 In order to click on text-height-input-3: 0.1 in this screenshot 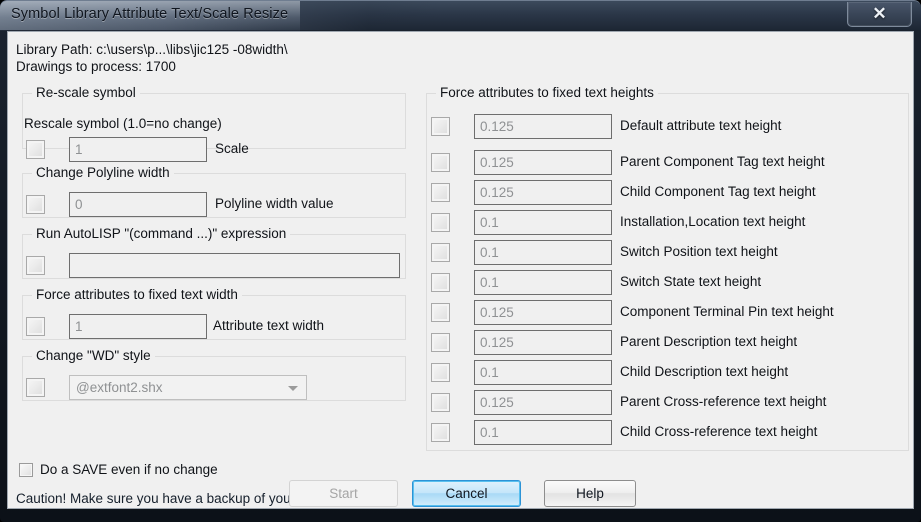, I will do `click(543, 222)`.